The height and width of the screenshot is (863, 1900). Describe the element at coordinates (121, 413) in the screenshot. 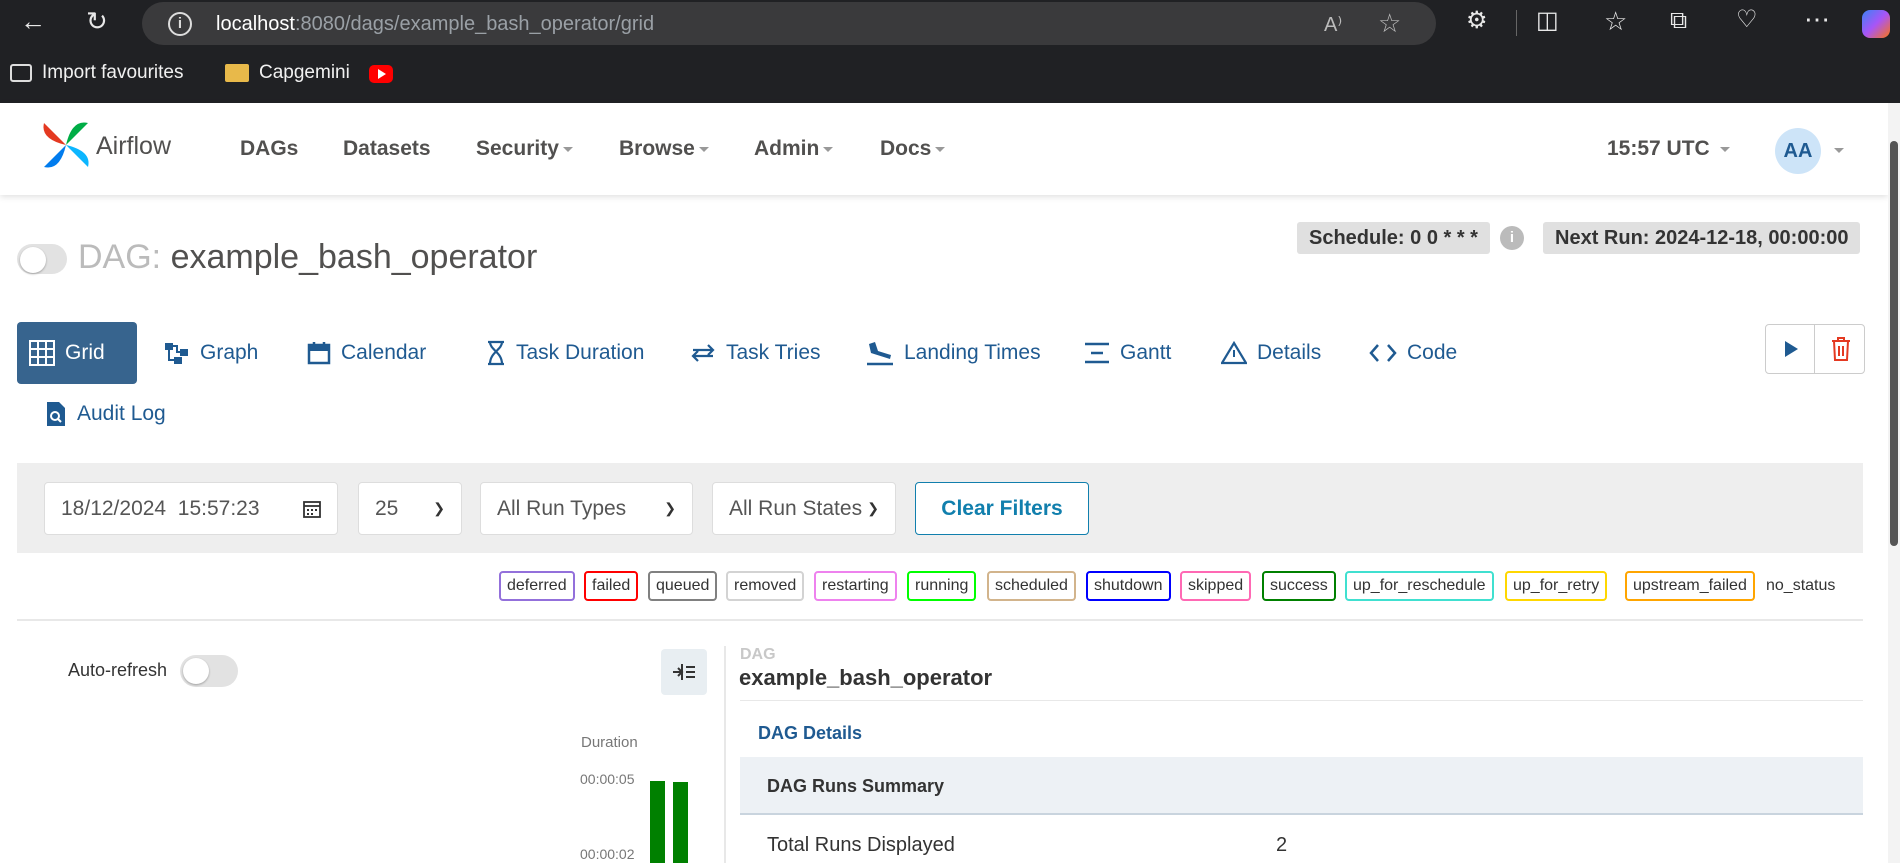

I see `tab-audit-log-label: Audit Log` at that location.